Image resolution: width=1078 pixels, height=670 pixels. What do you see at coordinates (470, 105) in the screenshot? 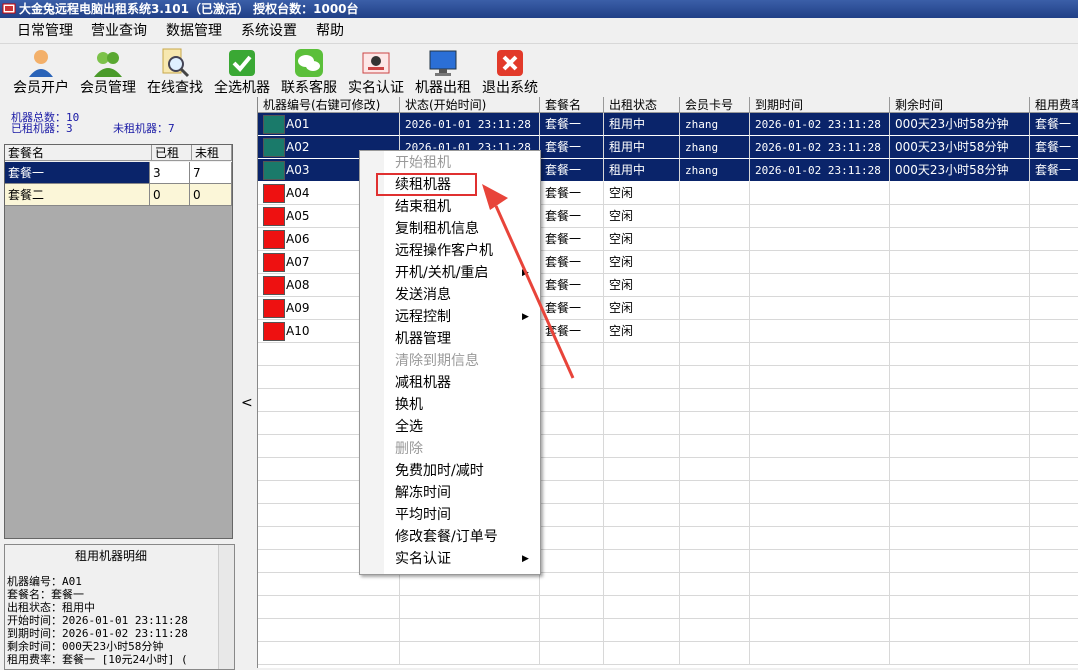
I see `column-status: 状态(开始时间)` at bounding box center [470, 105].